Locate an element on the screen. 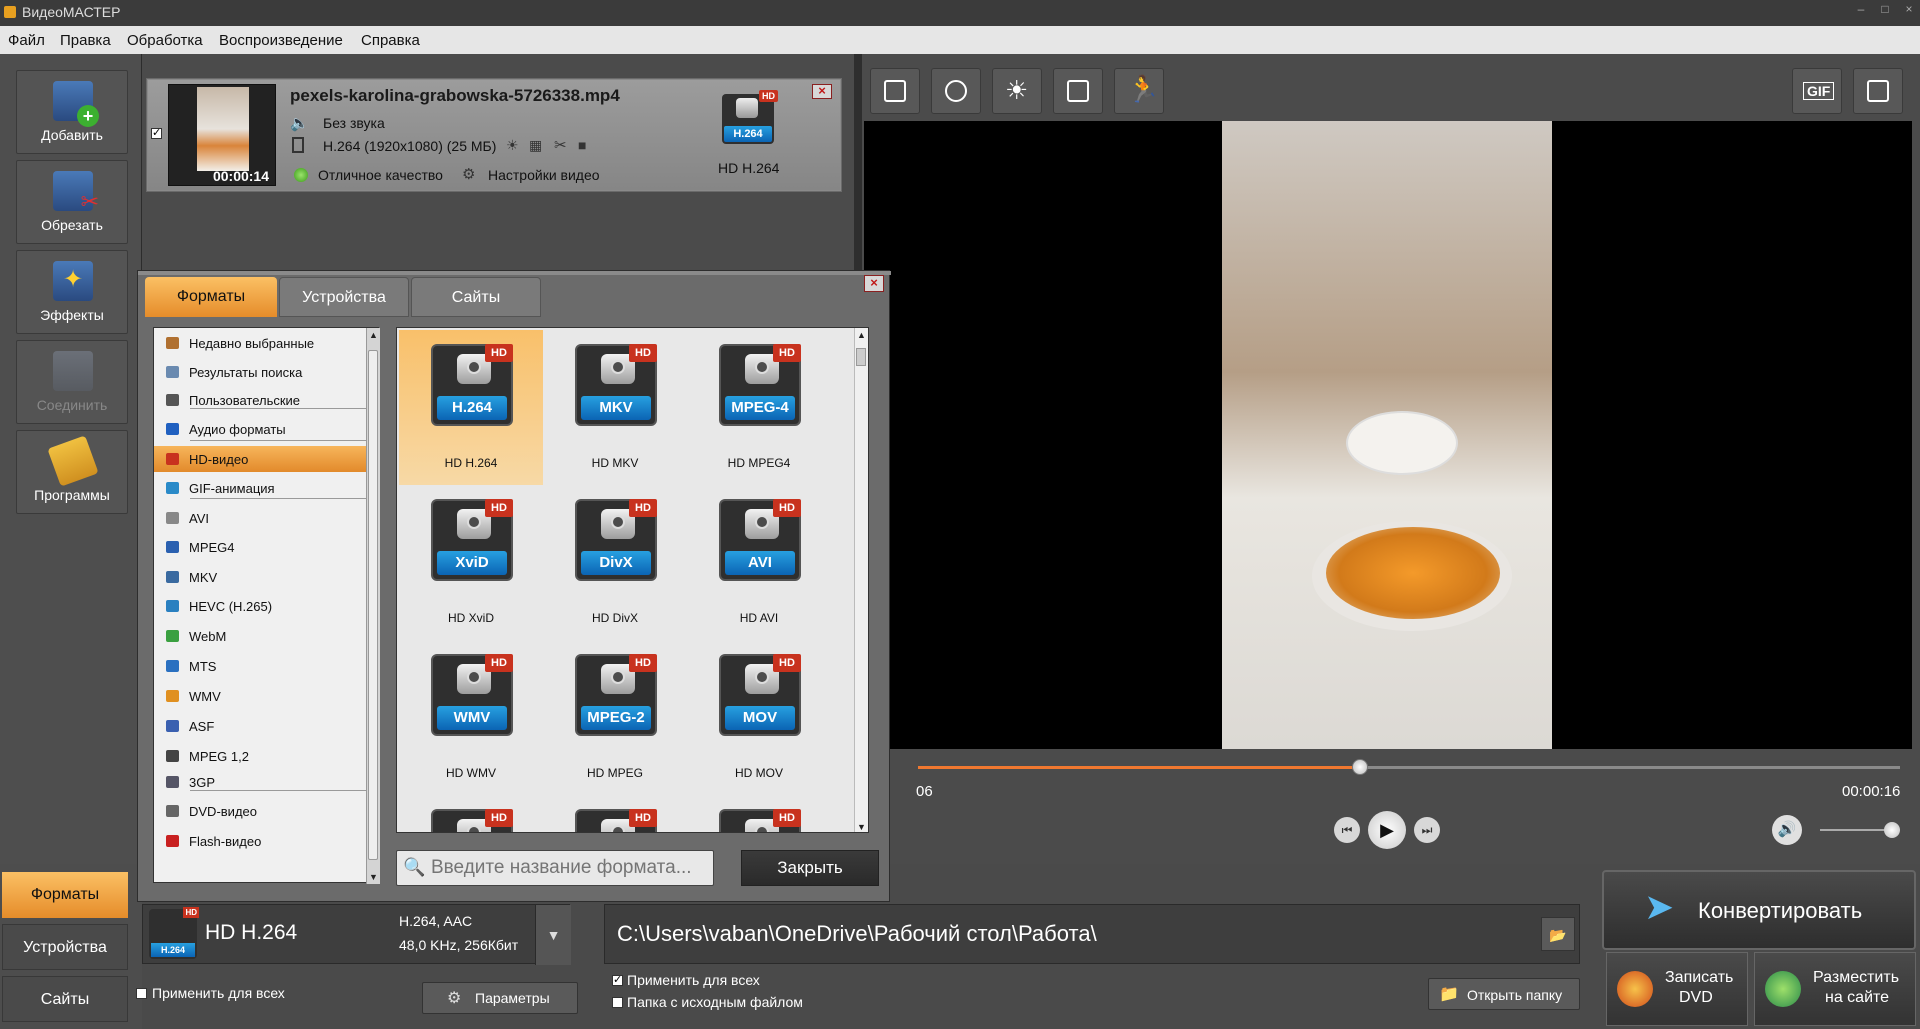  format-item: H.264 HD HD H.264 is located at coordinates (471, 407).